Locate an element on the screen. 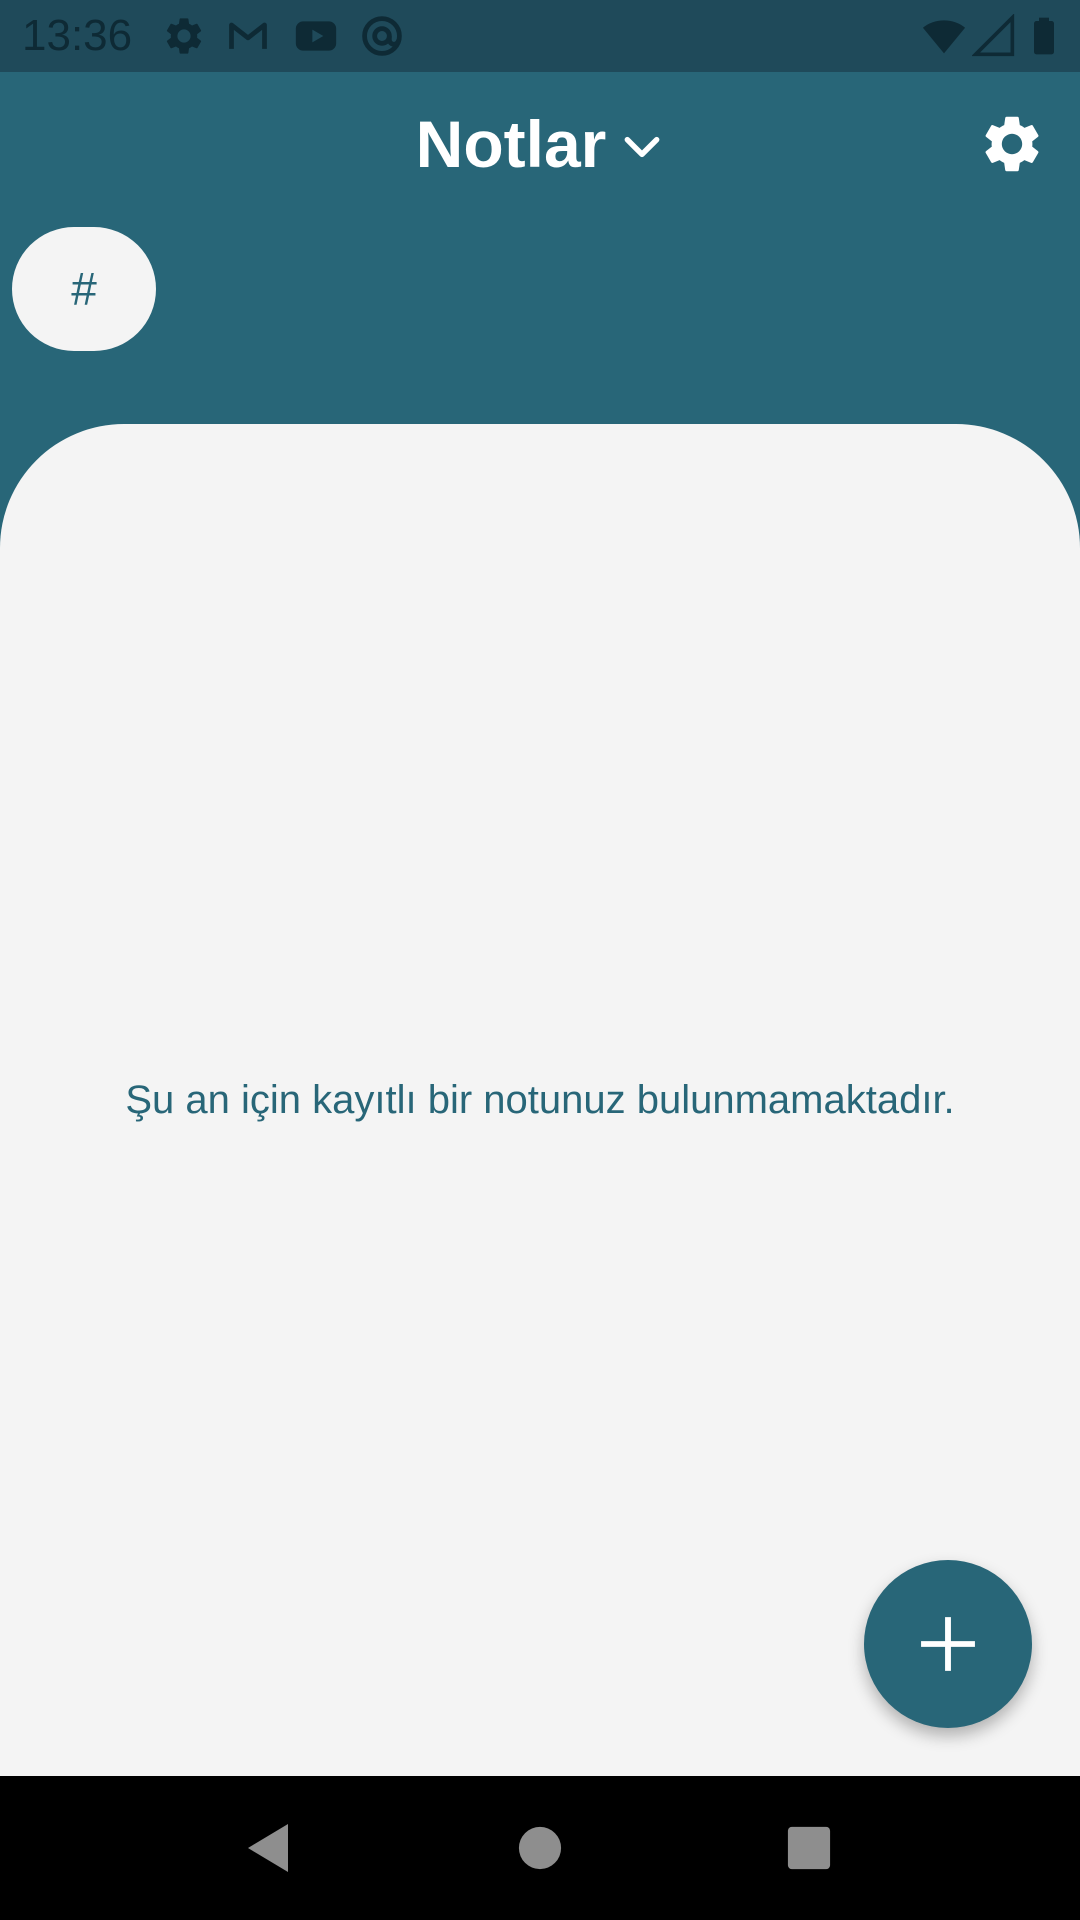 The image size is (1080, 1920). gmail-icon is located at coordinates (248, 36).